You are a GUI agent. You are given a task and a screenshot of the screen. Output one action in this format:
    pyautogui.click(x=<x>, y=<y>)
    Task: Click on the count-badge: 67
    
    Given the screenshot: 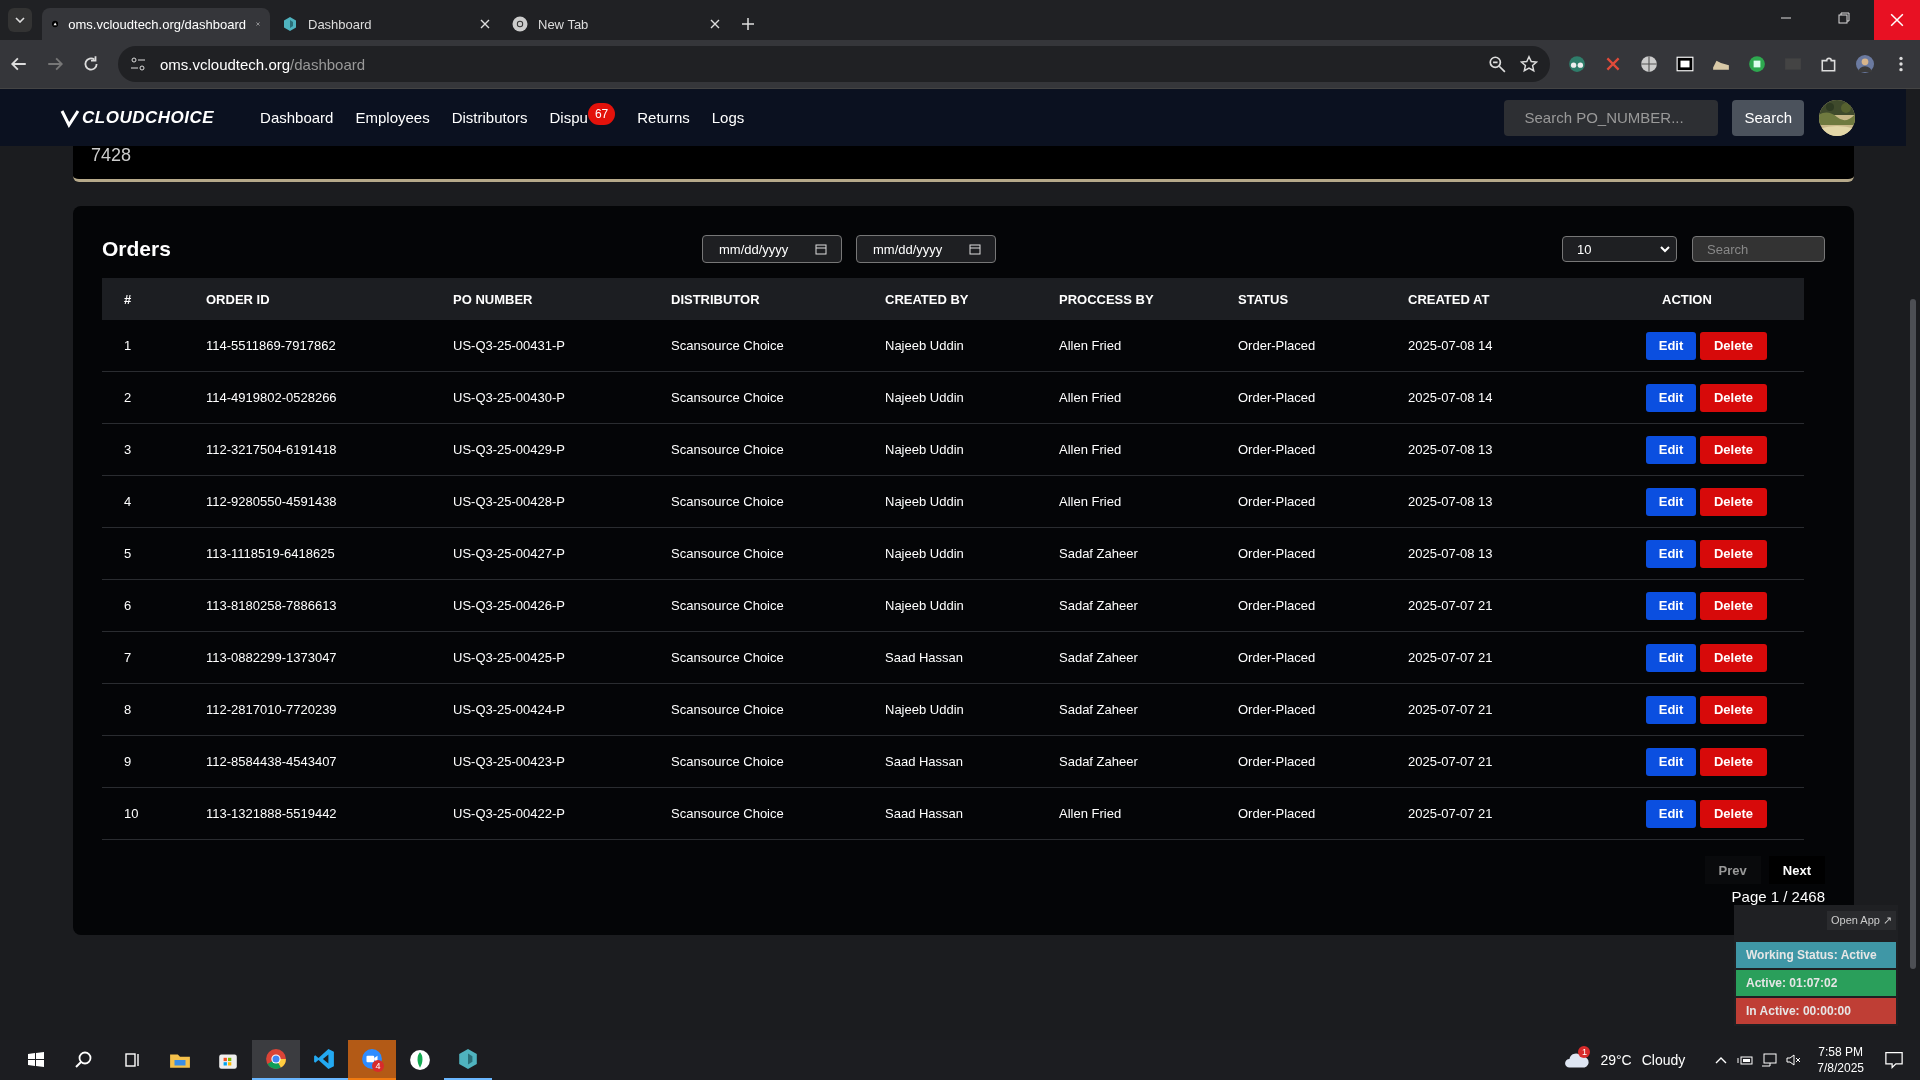 What is the action you would take?
    pyautogui.click(x=601, y=113)
    